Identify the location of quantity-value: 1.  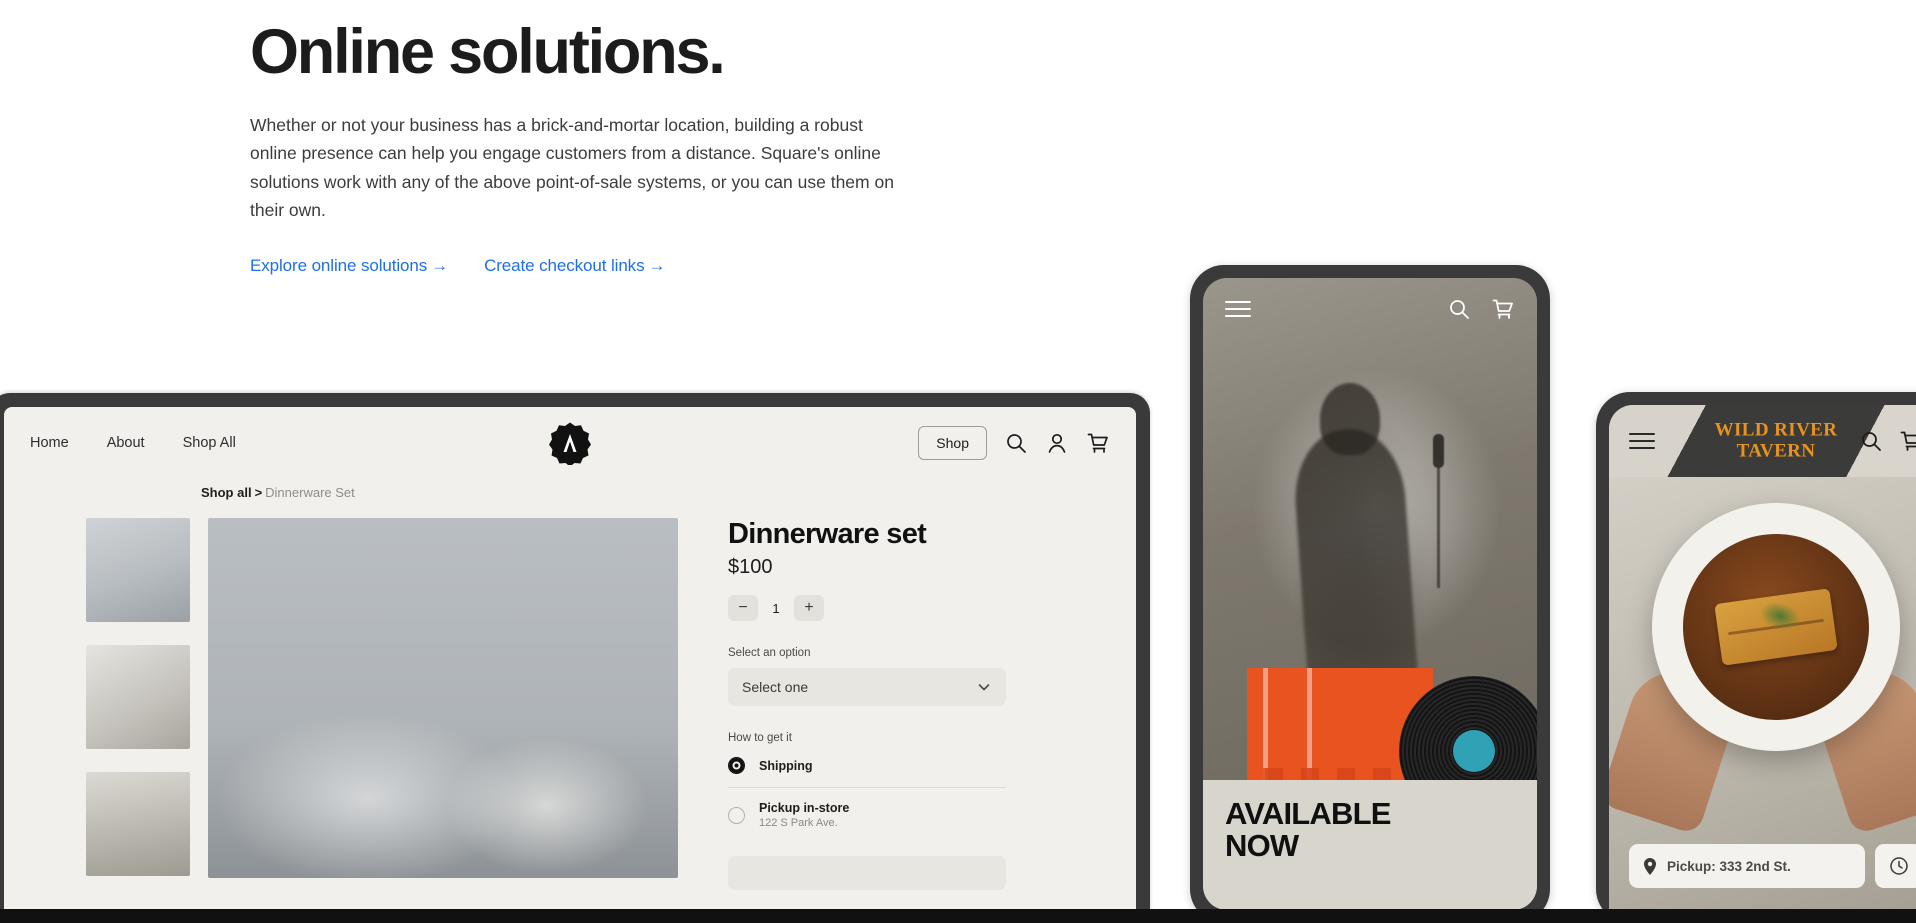
(776, 608).